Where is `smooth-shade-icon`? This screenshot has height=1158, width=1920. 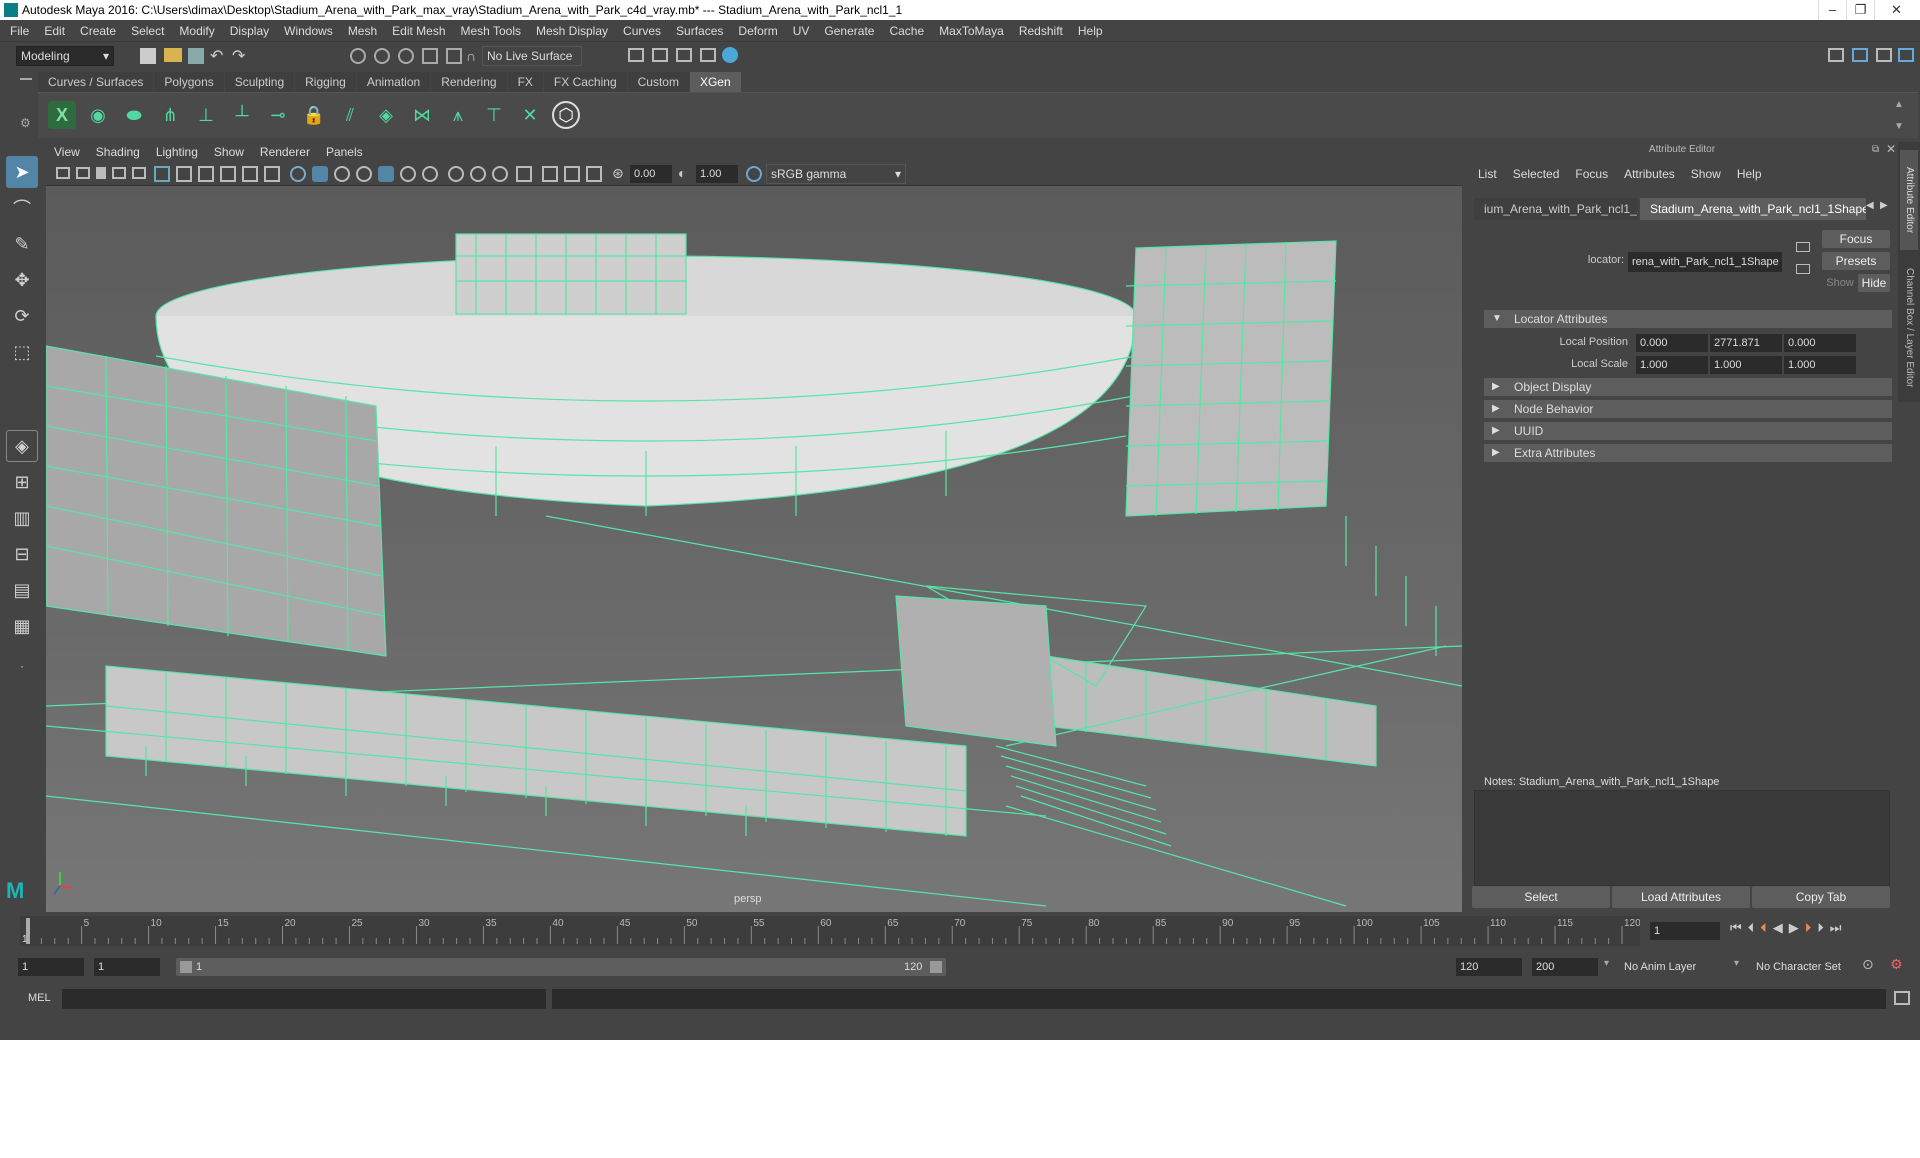 smooth-shade-icon is located at coordinates (320, 174).